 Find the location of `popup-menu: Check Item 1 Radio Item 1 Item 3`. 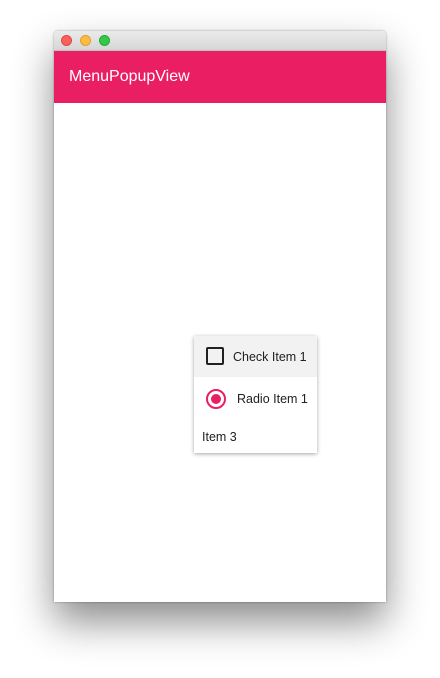

popup-menu: Check Item 1 Radio Item 1 Item 3 is located at coordinates (255, 394).